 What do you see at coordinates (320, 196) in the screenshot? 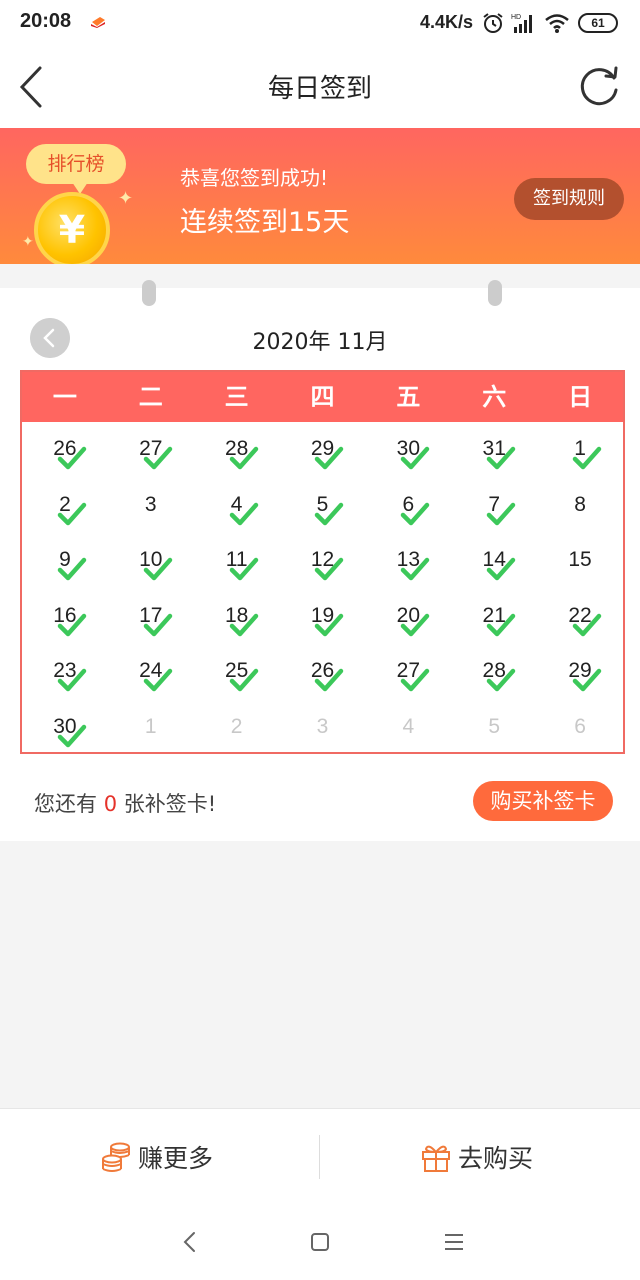
I see `signin-banner: 排行榜 ¥ ✦ ✦ 恭喜您签到成功! 连续签到15天 签到规则` at bounding box center [320, 196].